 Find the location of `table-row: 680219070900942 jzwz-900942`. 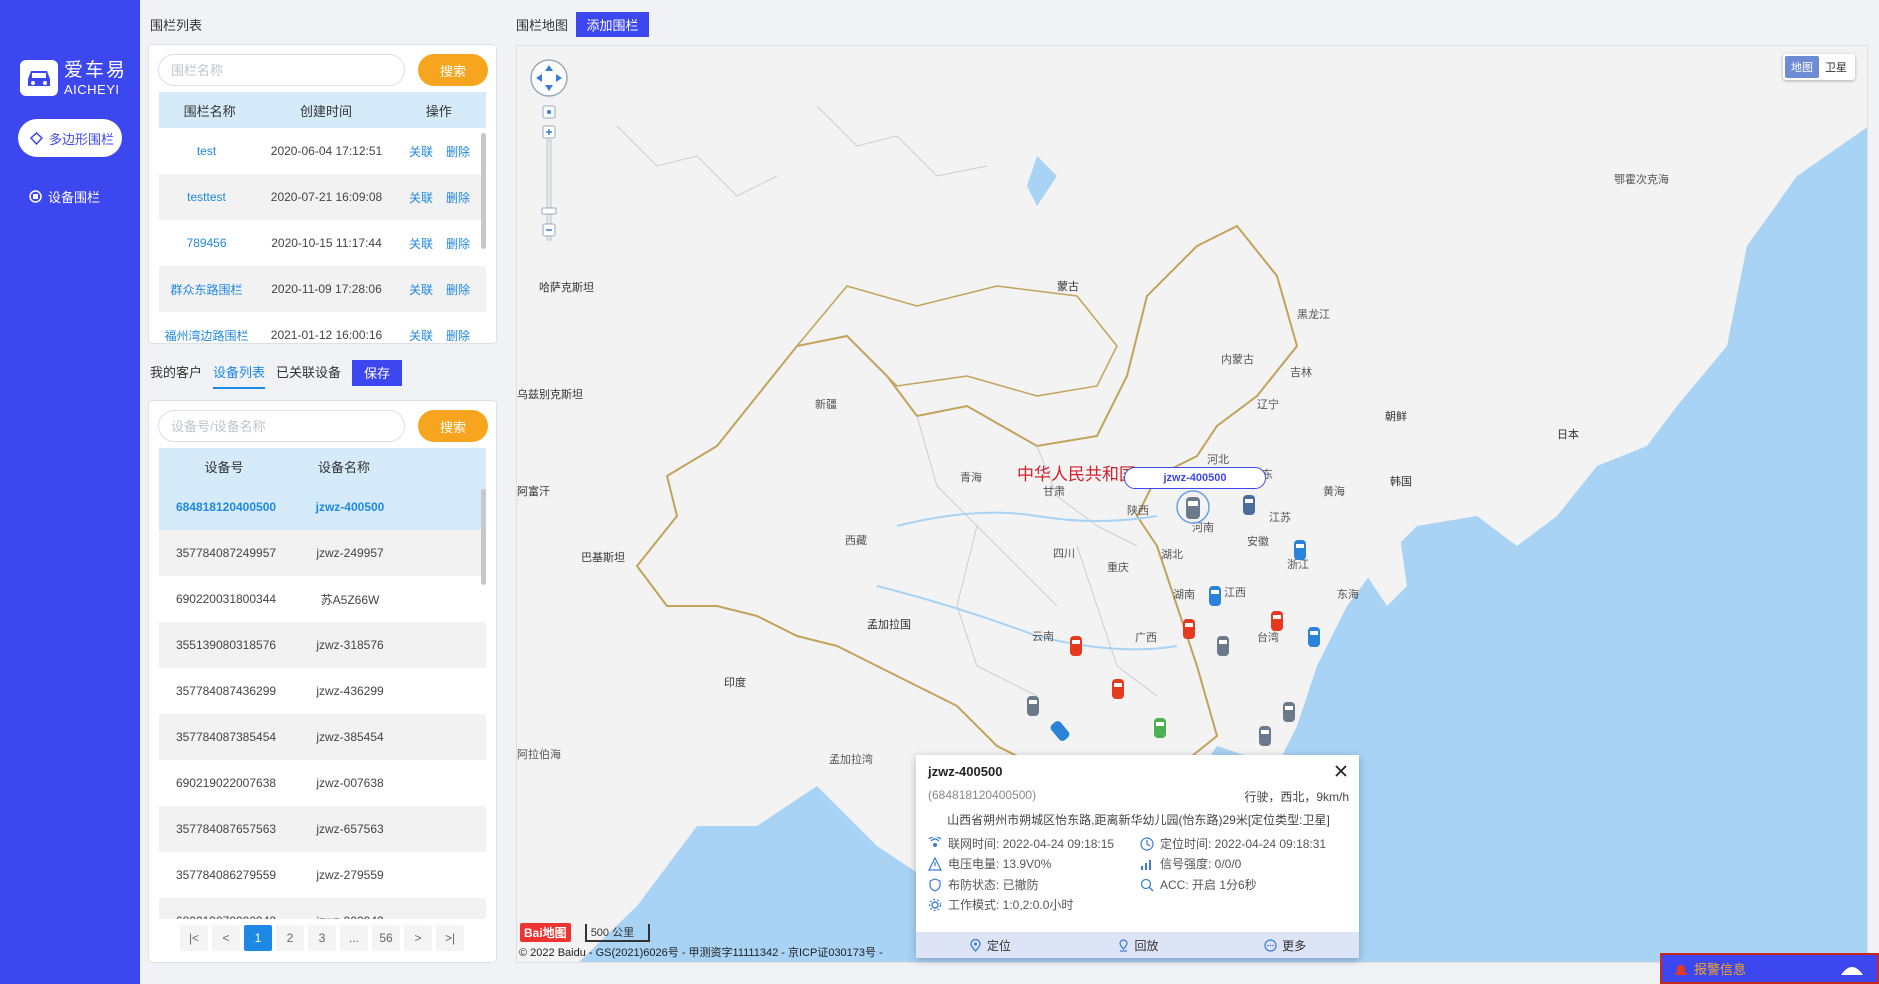

table-row: 680219070900942 jzwz-900942 is located at coordinates (322, 908).